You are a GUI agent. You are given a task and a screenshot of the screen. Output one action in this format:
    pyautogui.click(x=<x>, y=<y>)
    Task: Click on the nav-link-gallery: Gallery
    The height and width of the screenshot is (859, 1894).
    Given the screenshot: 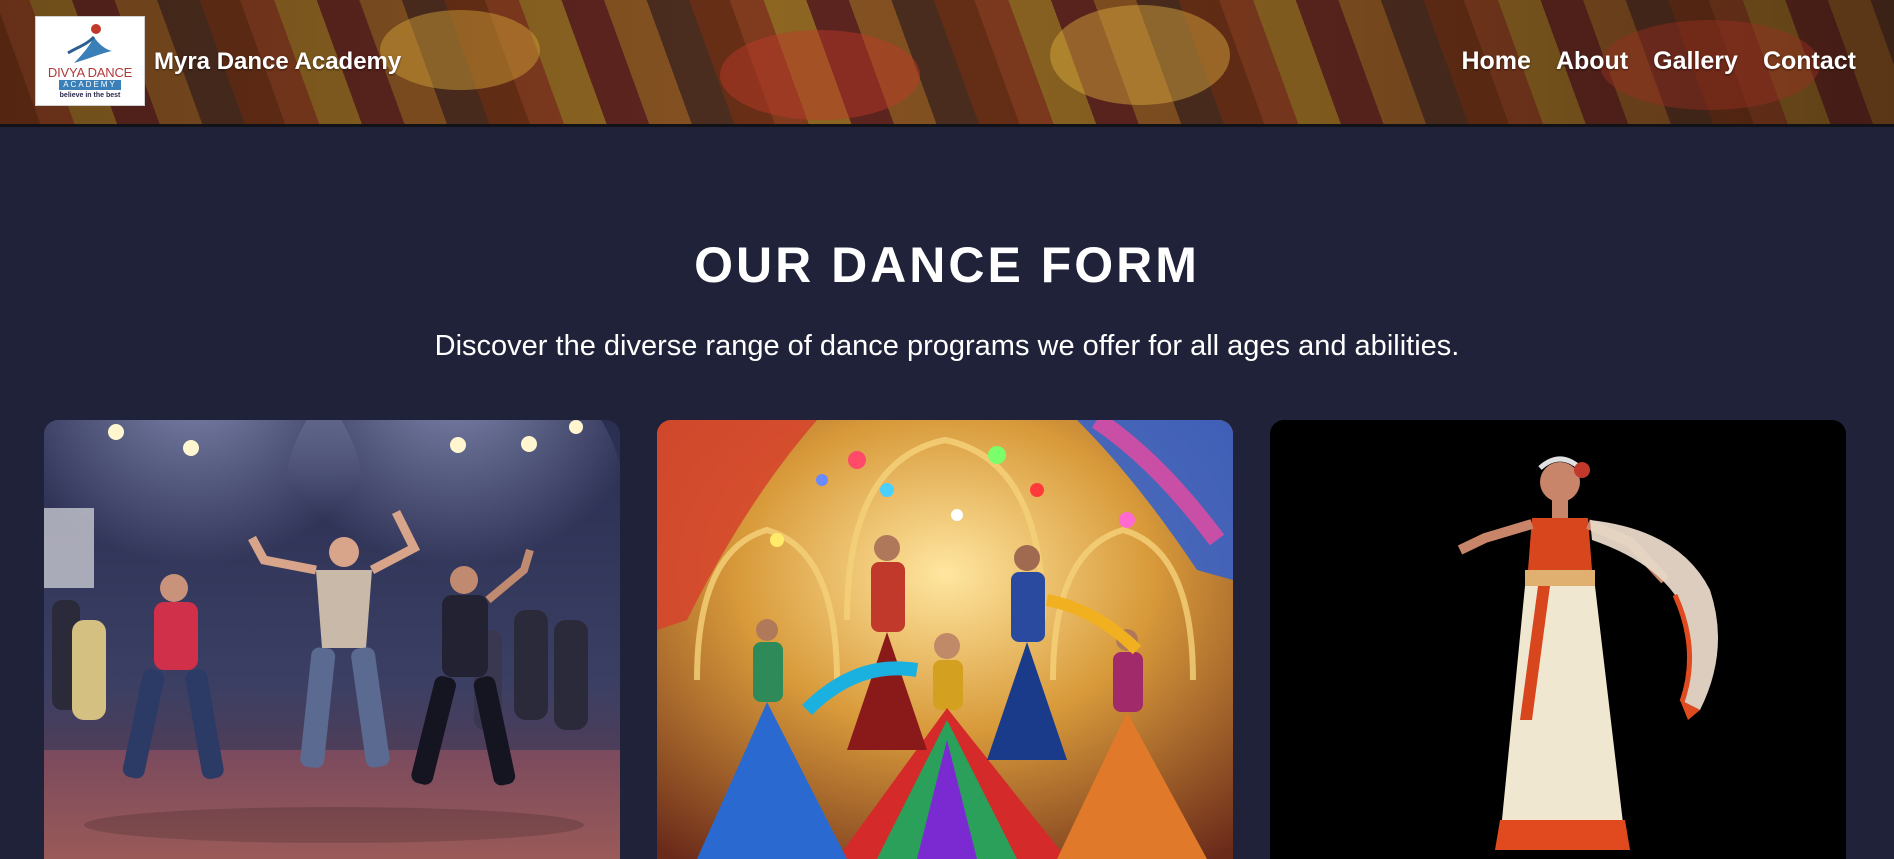 What is the action you would take?
    pyautogui.click(x=1695, y=61)
    